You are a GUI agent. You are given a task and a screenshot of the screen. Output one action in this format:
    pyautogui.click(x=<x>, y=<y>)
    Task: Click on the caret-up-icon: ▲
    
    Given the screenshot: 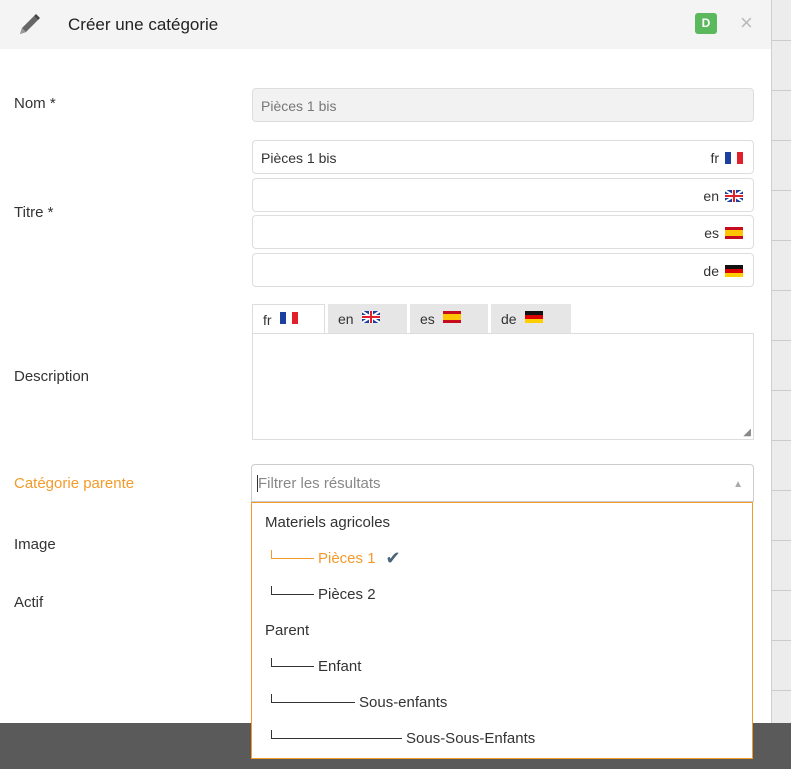 What is the action you would take?
    pyautogui.click(x=738, y=484)
    